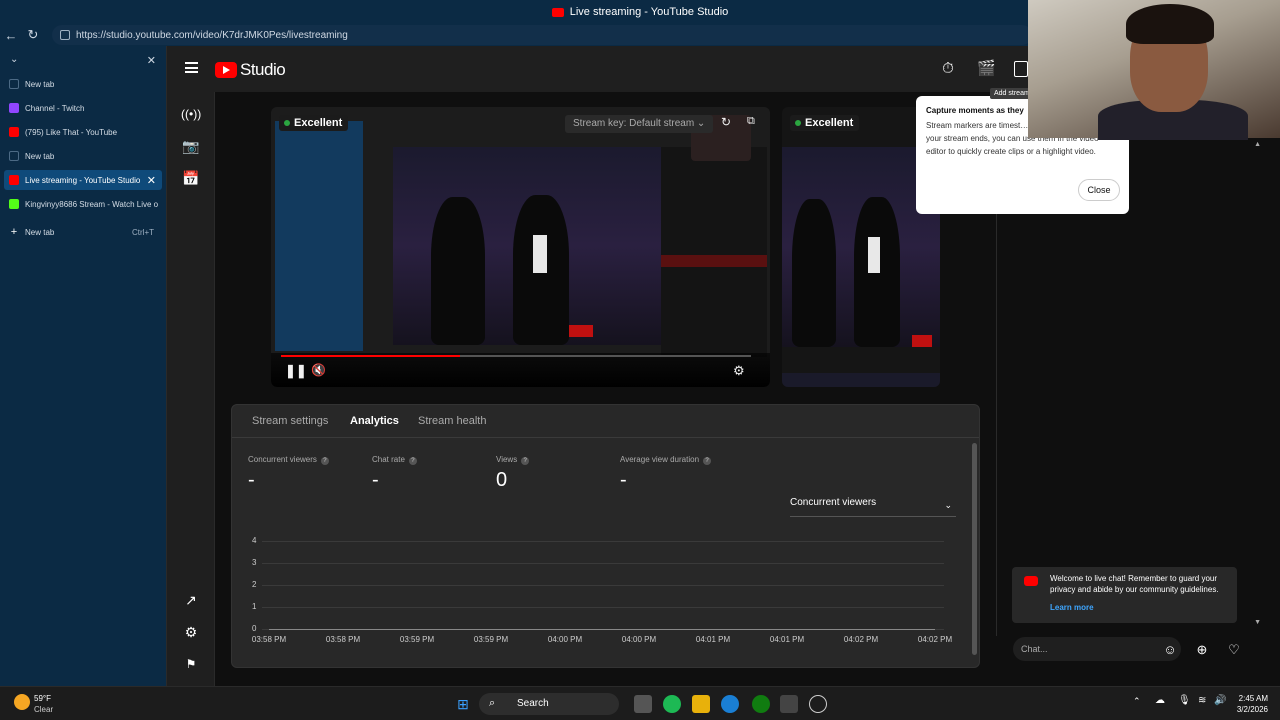 This screenshot has width=1280, height=720. I want to click on close-tab-icon: ✕, so click(151, 180).